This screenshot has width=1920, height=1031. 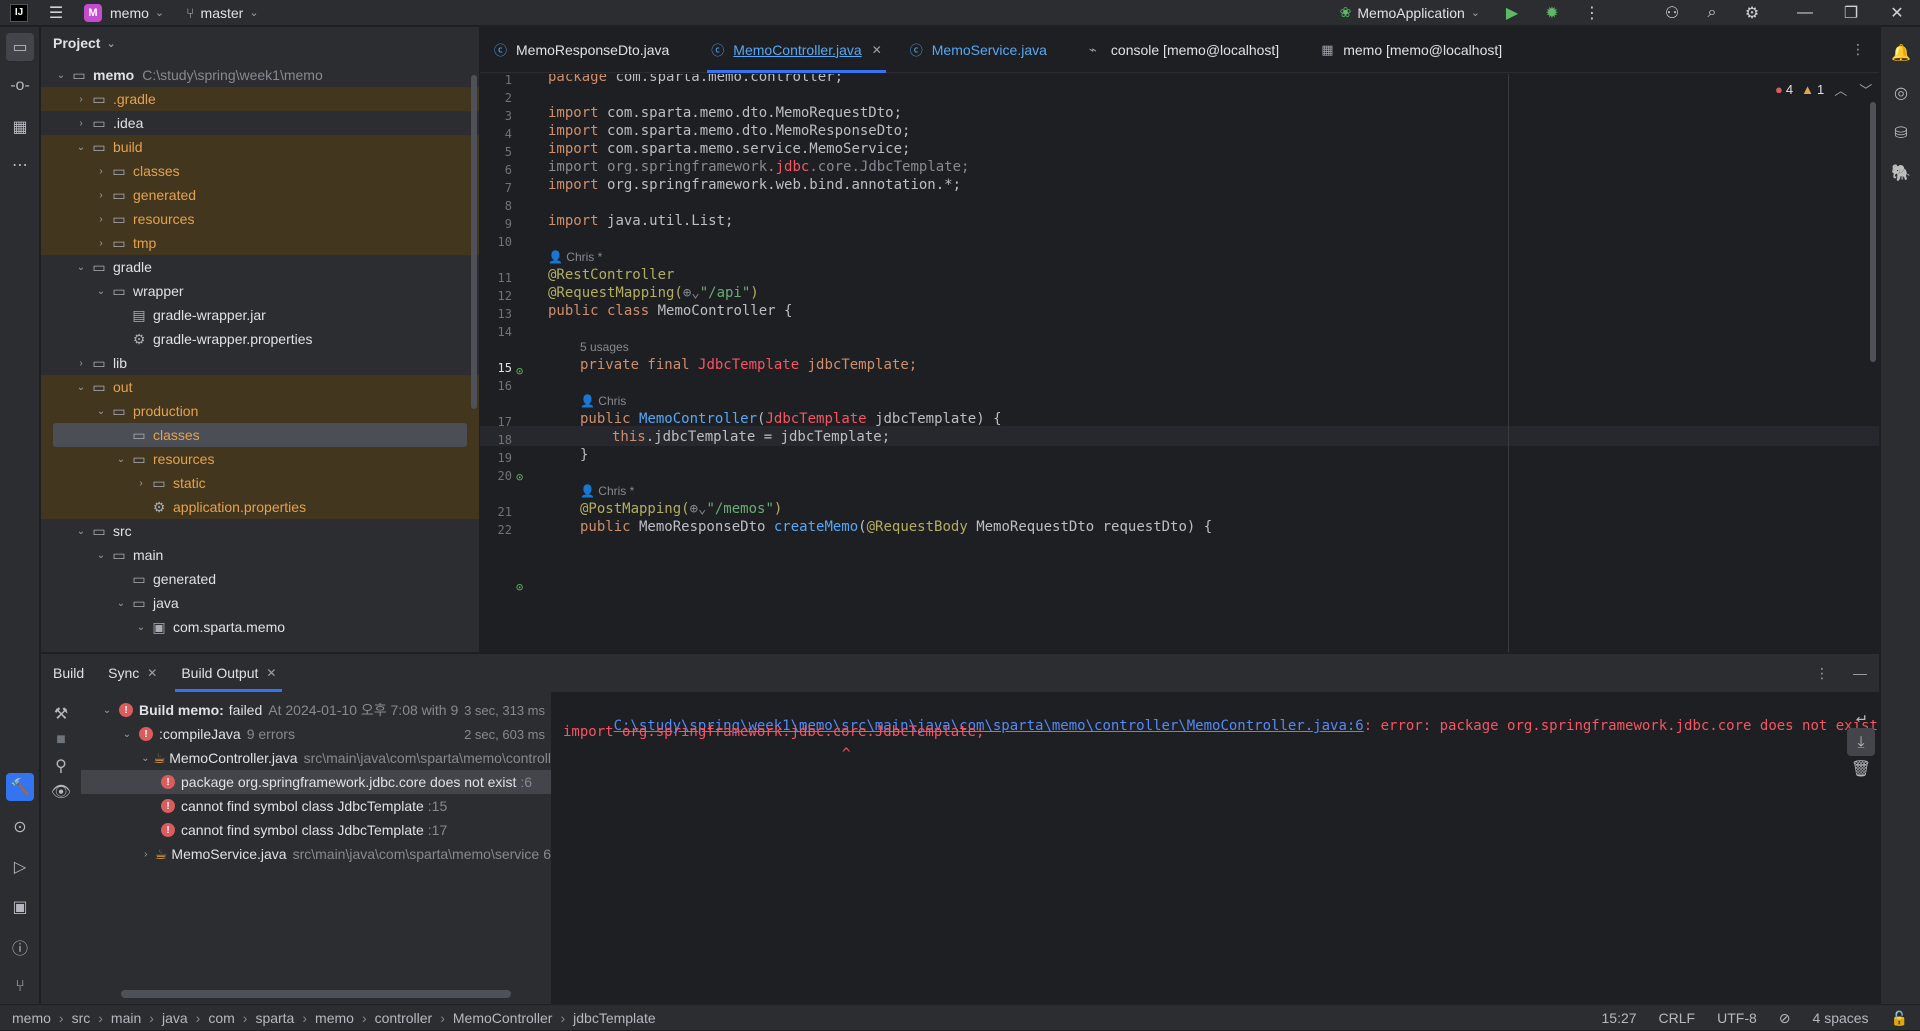 What do you see at coordinates (796, 50) in the screenshot?
I see `tab-memocontroller: ⓒ MemoController.java ✕` at bounding box center [796, 50].